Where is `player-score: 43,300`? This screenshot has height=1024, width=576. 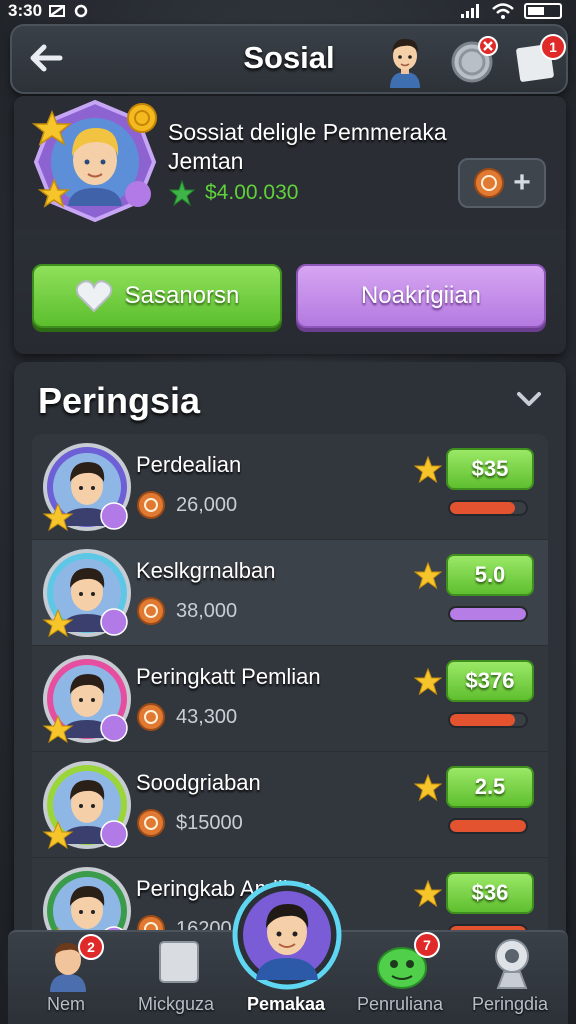
player-score: 43,300 is located at coordinates (186, 717).